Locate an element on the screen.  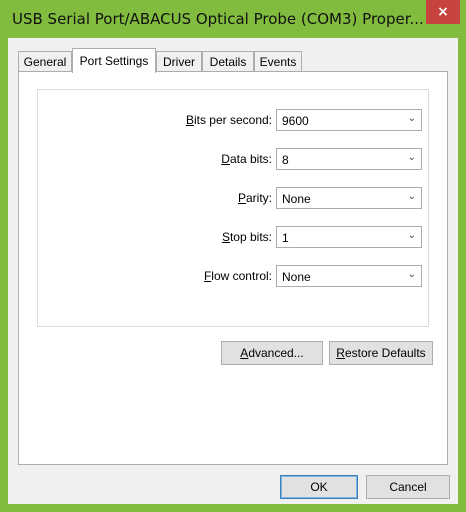
data-bits-row: Data bits: 8 ⌄ is located at coordinates (233, 159).